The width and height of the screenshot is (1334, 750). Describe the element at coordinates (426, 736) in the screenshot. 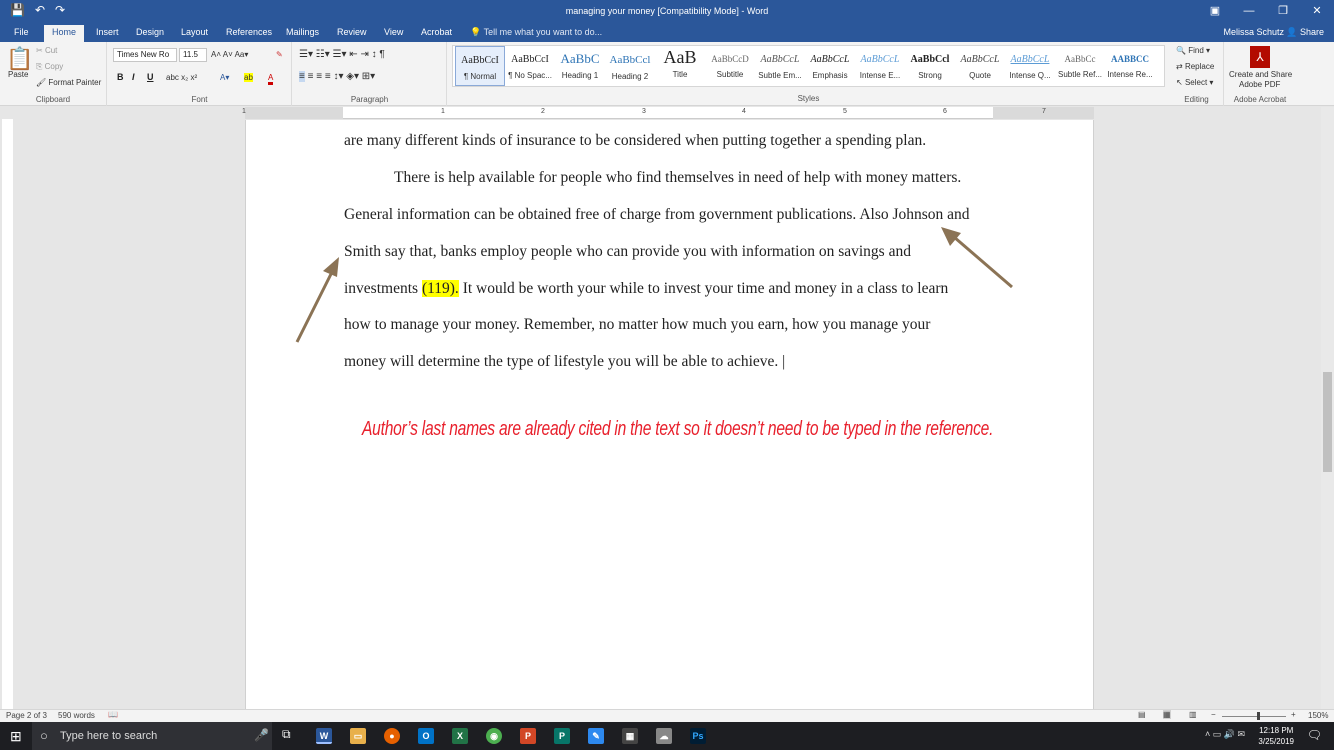

I see `outlook-icon: O` at that location.